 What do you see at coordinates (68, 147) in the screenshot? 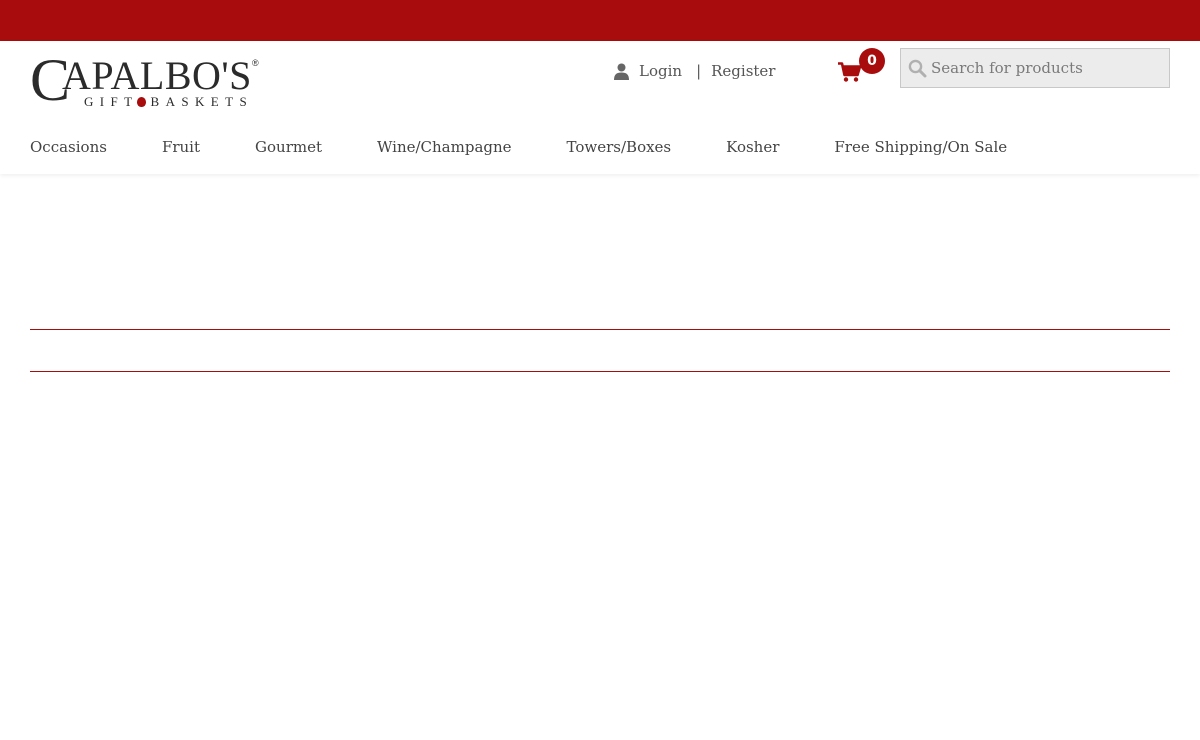
I see `nav-item-occasions: Occasions` at bounding box center [68, 147].